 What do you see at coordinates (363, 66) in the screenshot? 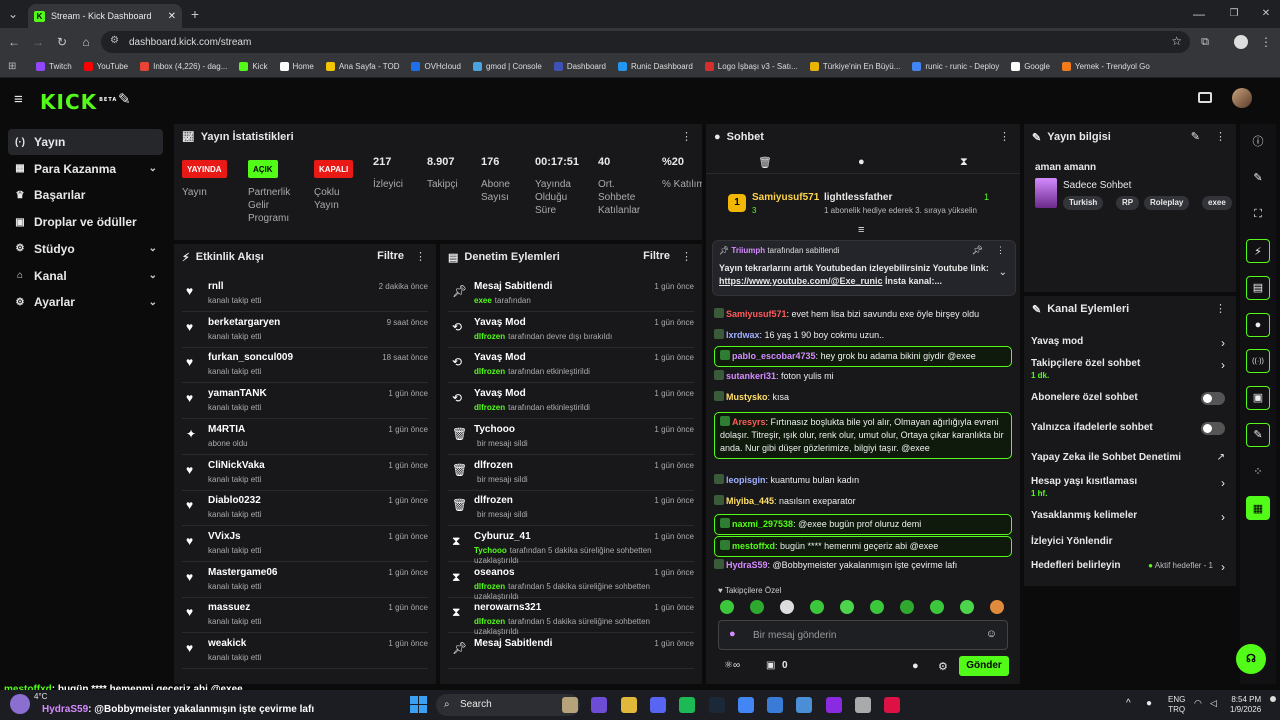
I see `bookmark-item: Ana Sayfa - TOD` at bounding box center [363, 66].